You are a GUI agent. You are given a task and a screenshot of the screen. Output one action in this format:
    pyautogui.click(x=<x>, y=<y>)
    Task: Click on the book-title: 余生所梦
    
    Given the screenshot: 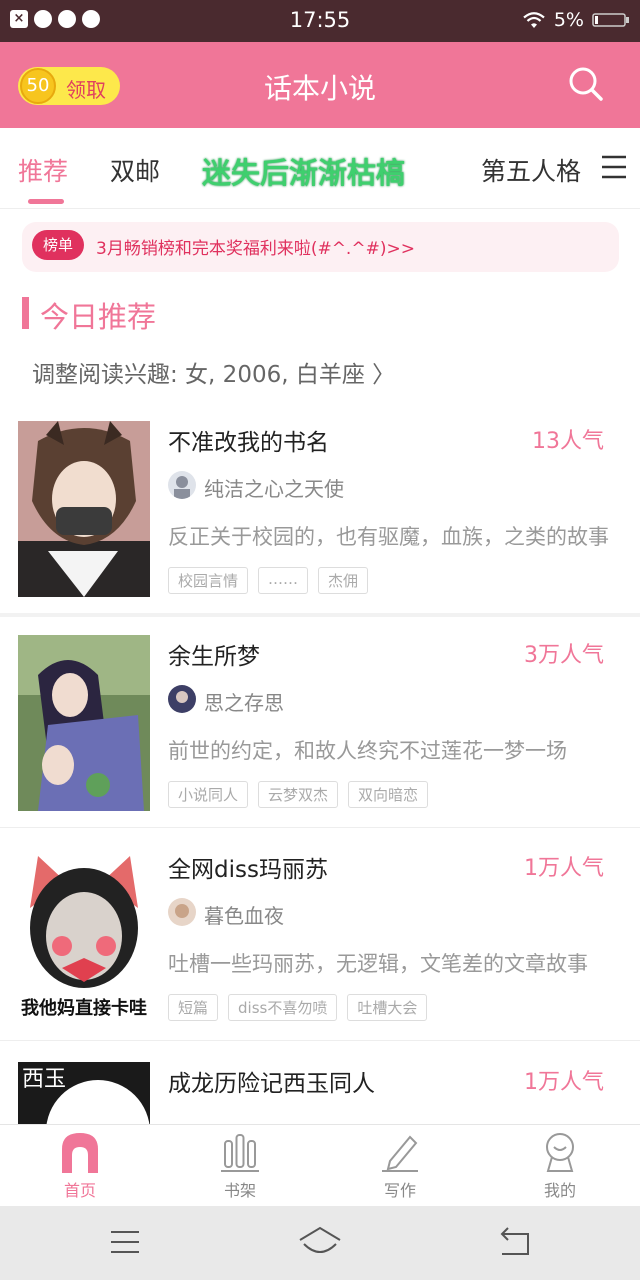 What is the action you would take?
    pyautogui.click(x=214, y=657)
    